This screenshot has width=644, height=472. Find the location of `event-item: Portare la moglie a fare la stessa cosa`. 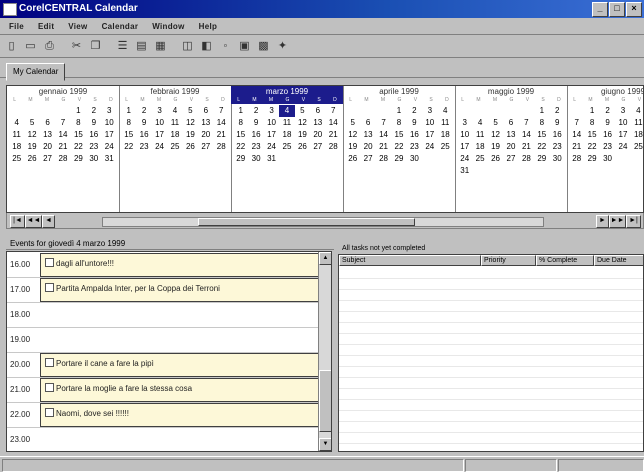

event-item: Portare la moglie a fare la stessa cosa is located at coordinates (118, 388).